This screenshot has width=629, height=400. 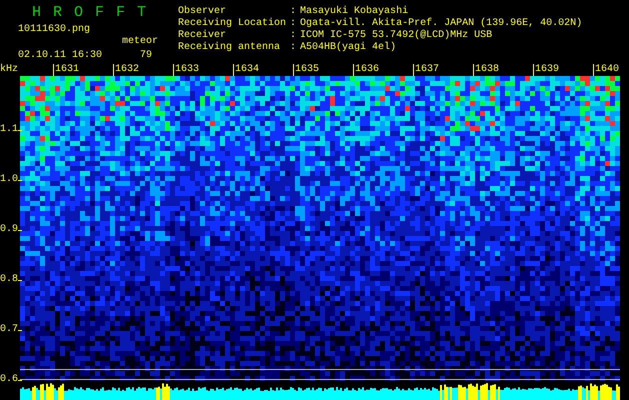 I want to click on meteor-label: meteor, so click(x=141, y=42).